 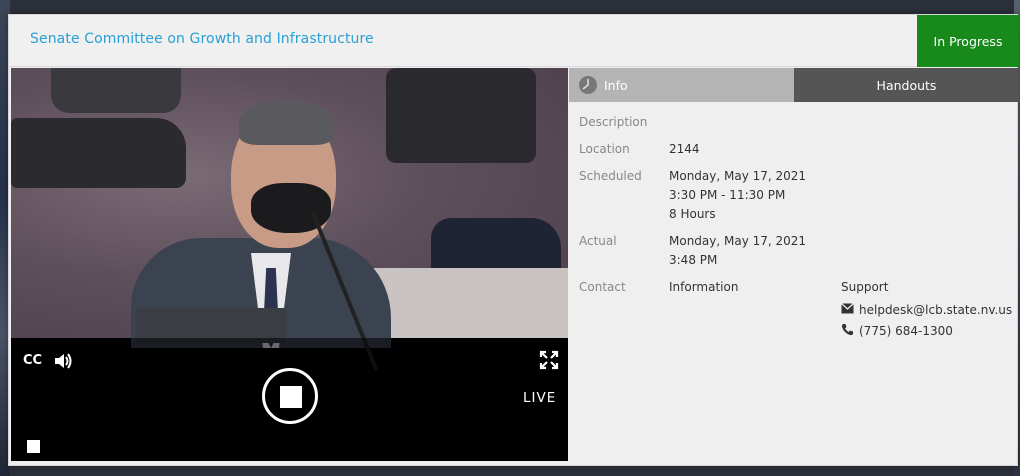 What do you see at coordinates (33, 446) in the screenshot?
I see `mini-square-icon` at bounding box center [33, 446].